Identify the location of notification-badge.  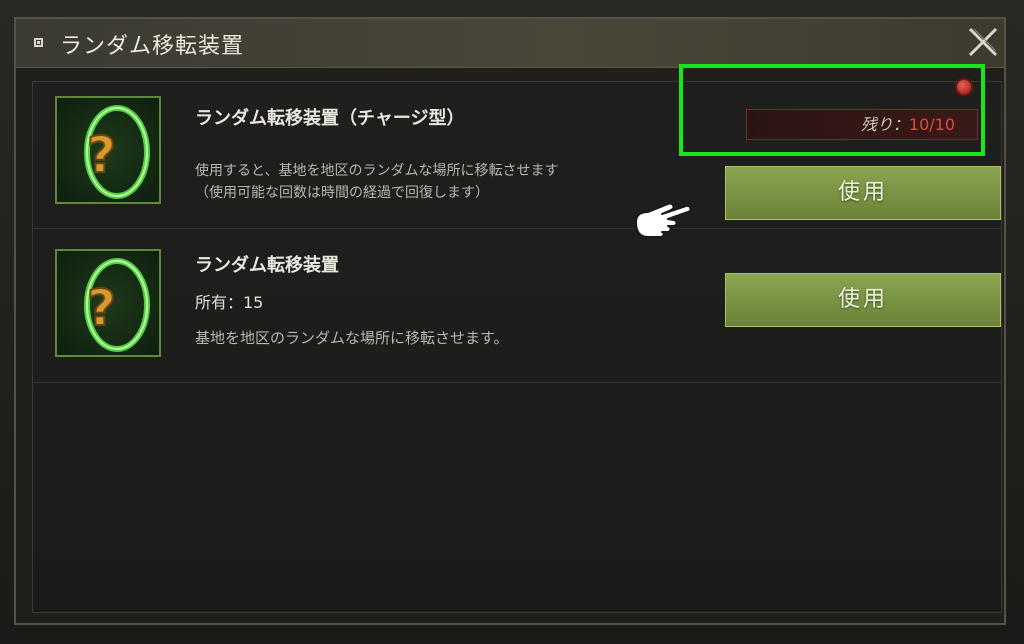
(964, 87).